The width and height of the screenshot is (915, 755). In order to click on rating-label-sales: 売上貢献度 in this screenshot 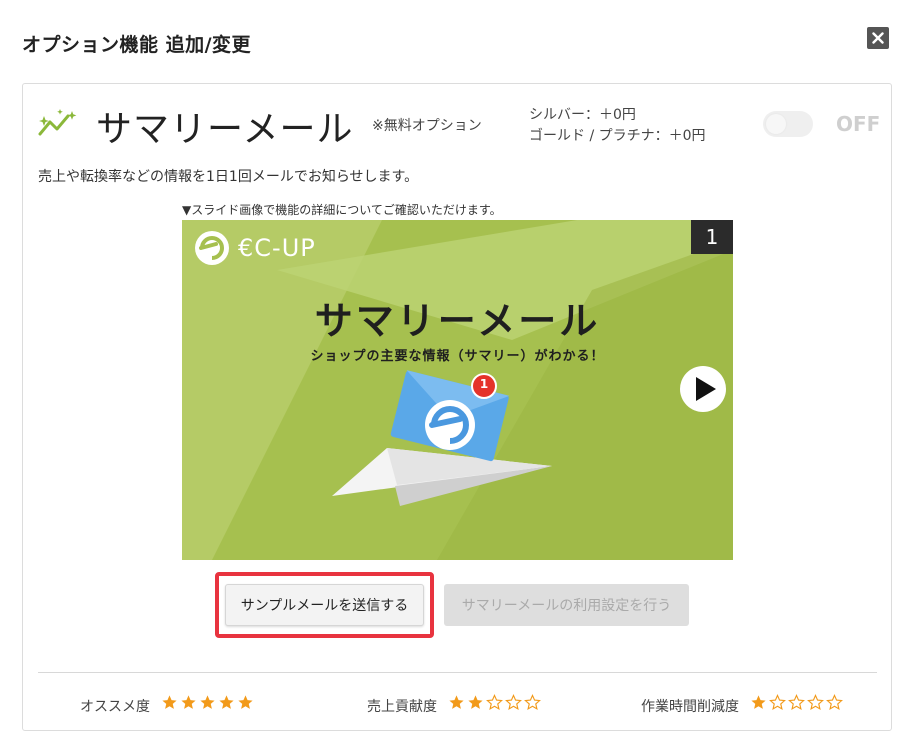, I will do `click(402, 707)`.